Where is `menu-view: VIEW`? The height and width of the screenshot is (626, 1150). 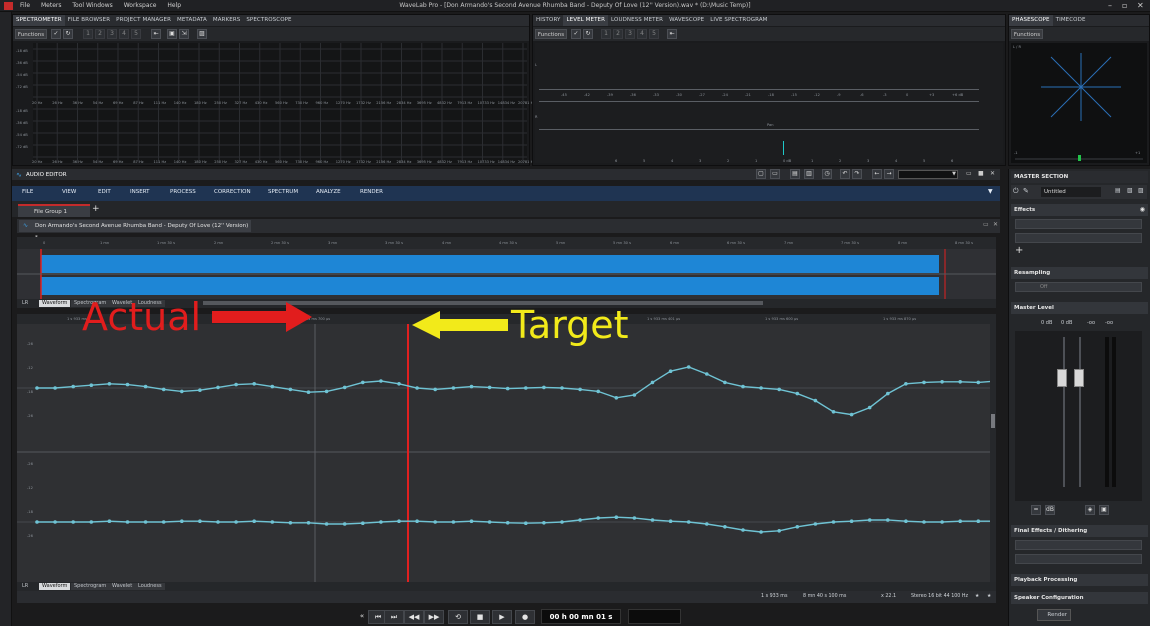
menu-view: VIEW is located at coordinates (69, 192).